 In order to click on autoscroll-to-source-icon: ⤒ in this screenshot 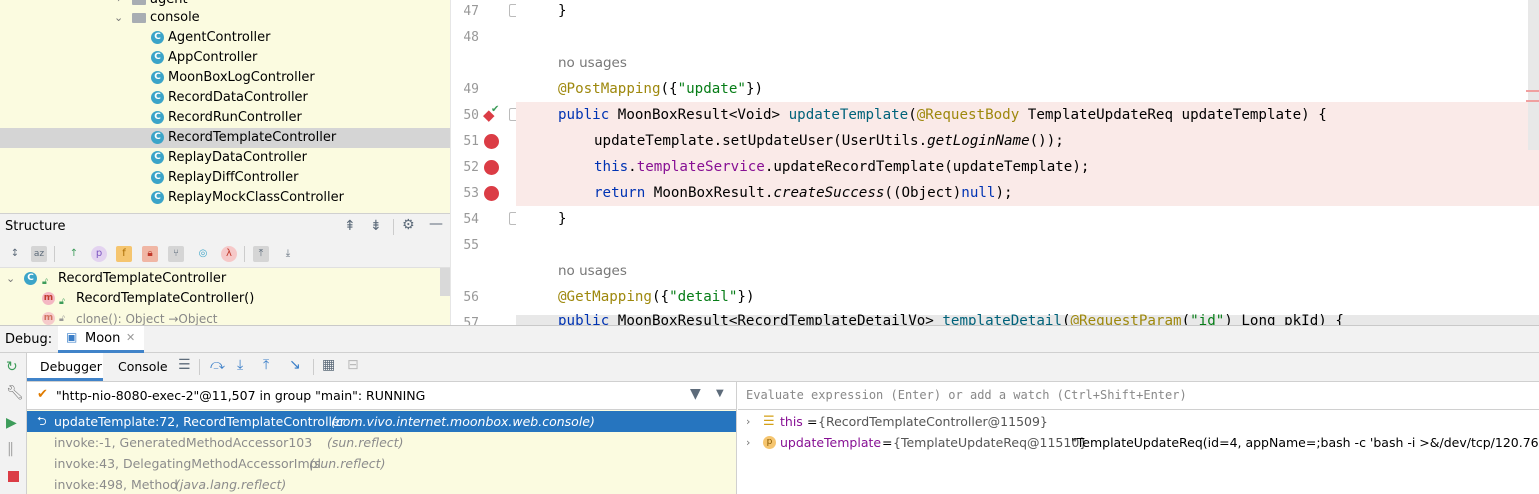, I will do `click(261, 254)`.